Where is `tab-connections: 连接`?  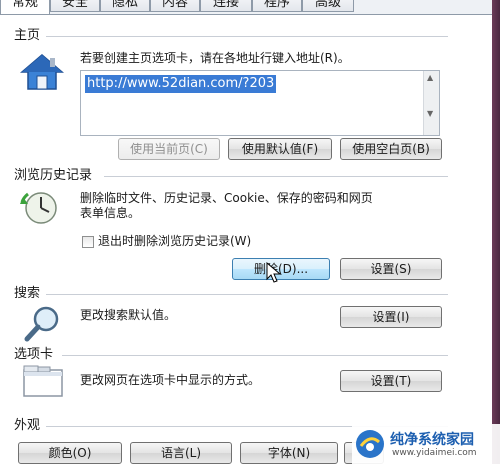 tab-connections: 连接 is located at coordinates (226, 6).